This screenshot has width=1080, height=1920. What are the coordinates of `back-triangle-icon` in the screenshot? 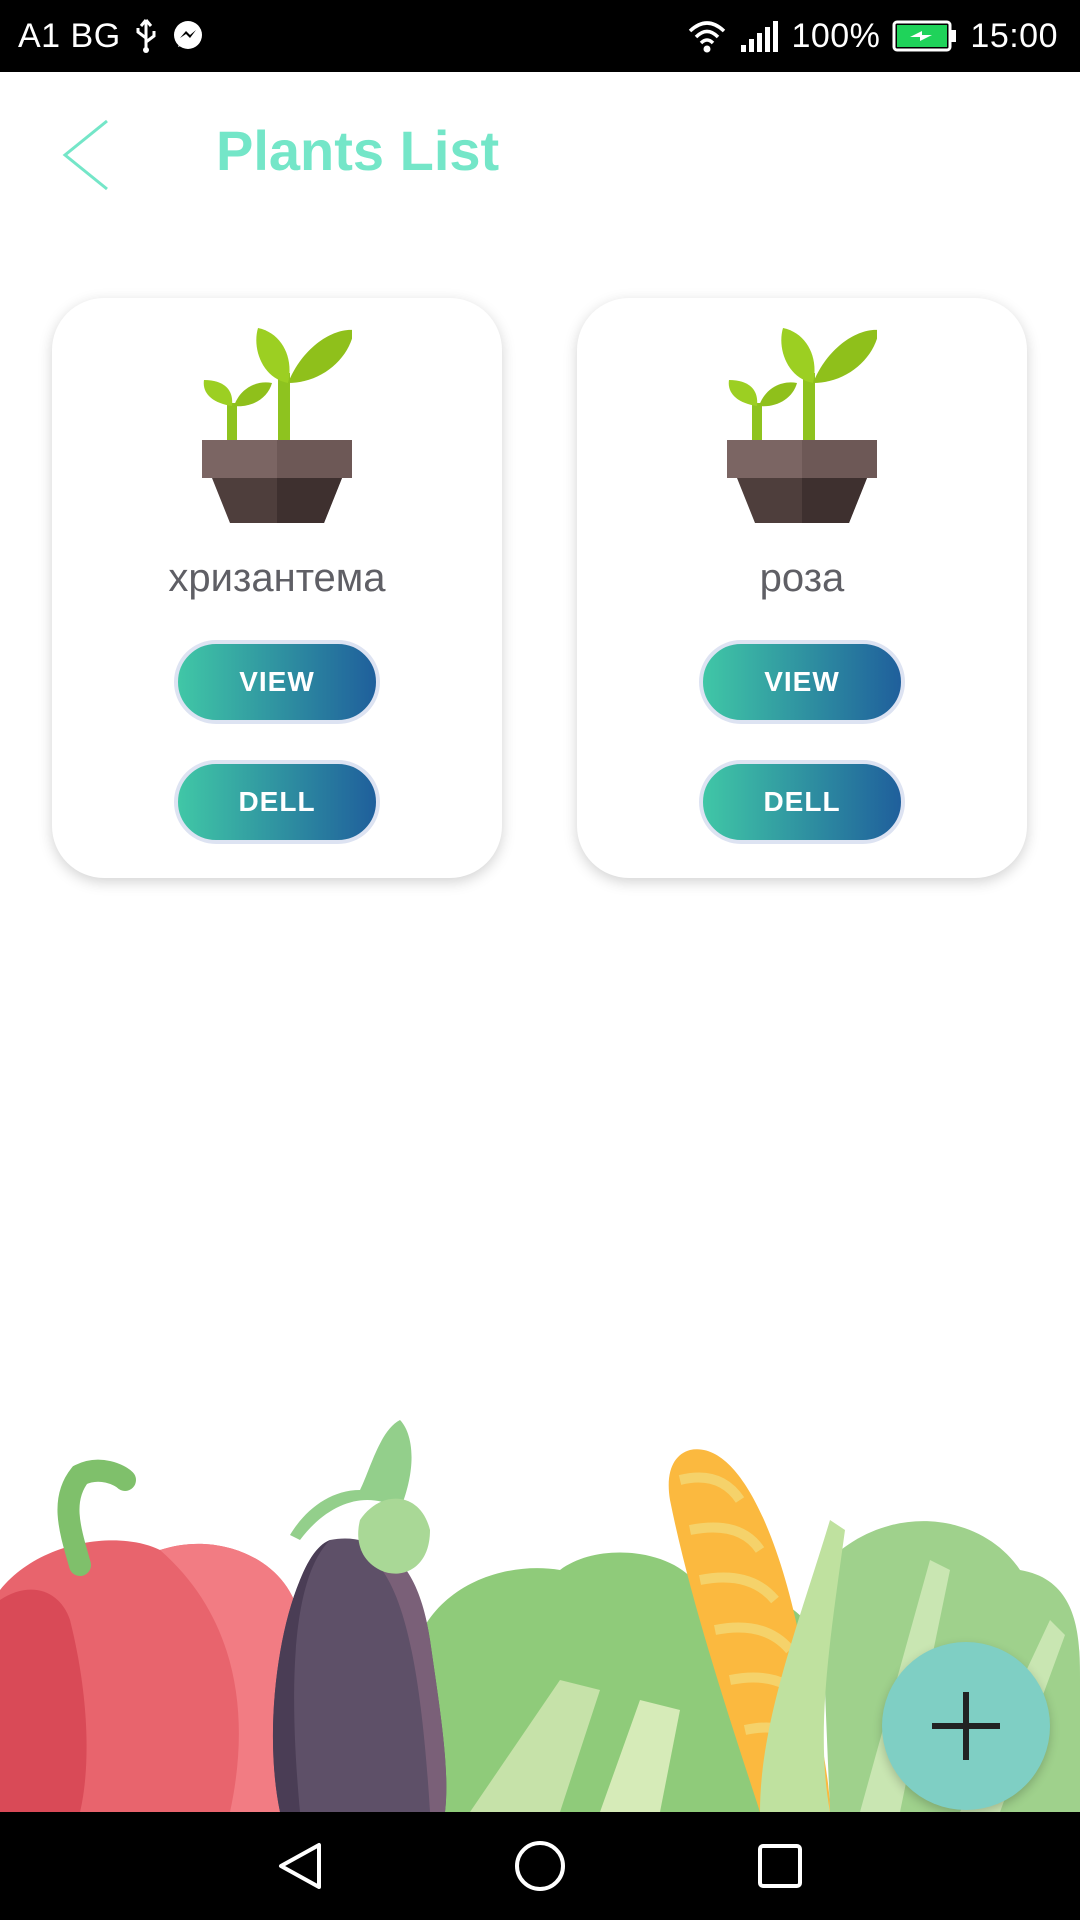 It's located at (300, 1866).